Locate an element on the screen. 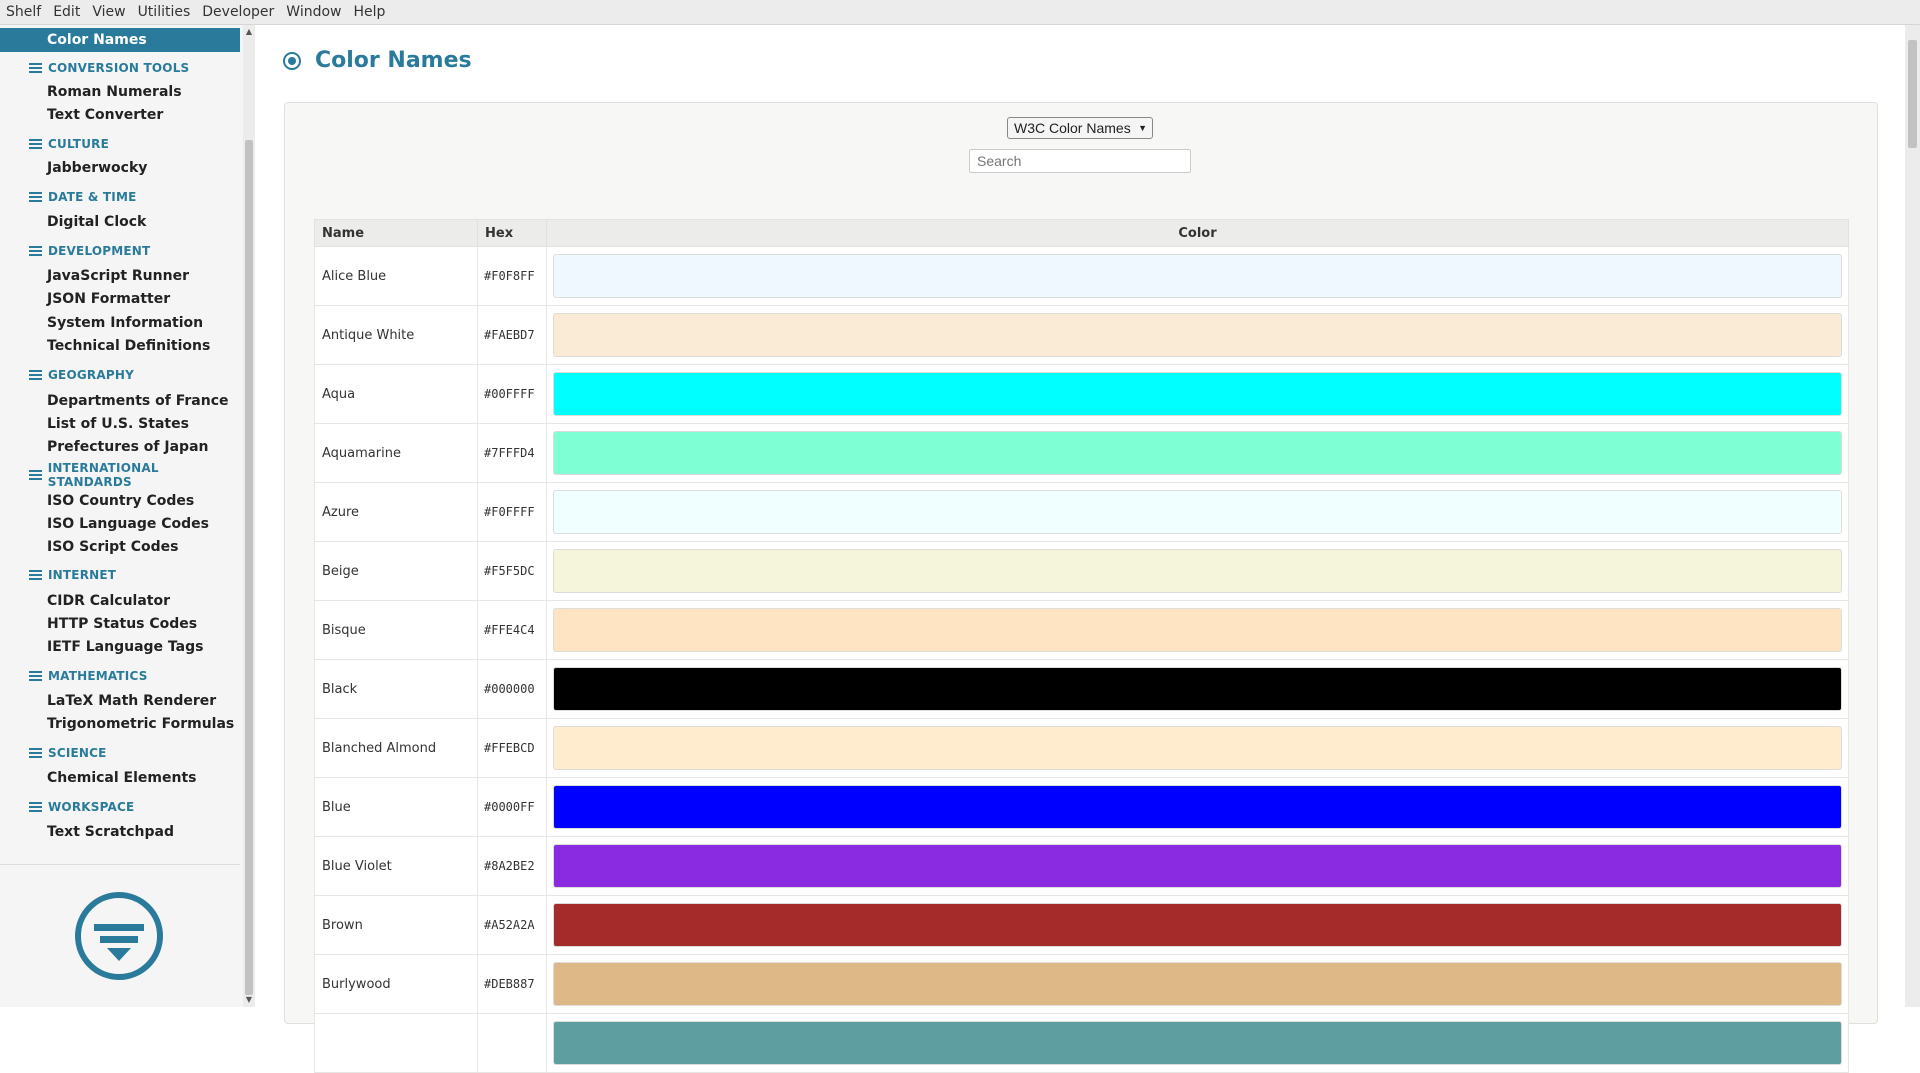  table-row: Burlywood #DEB887 is located at coordinates (1081, 984).